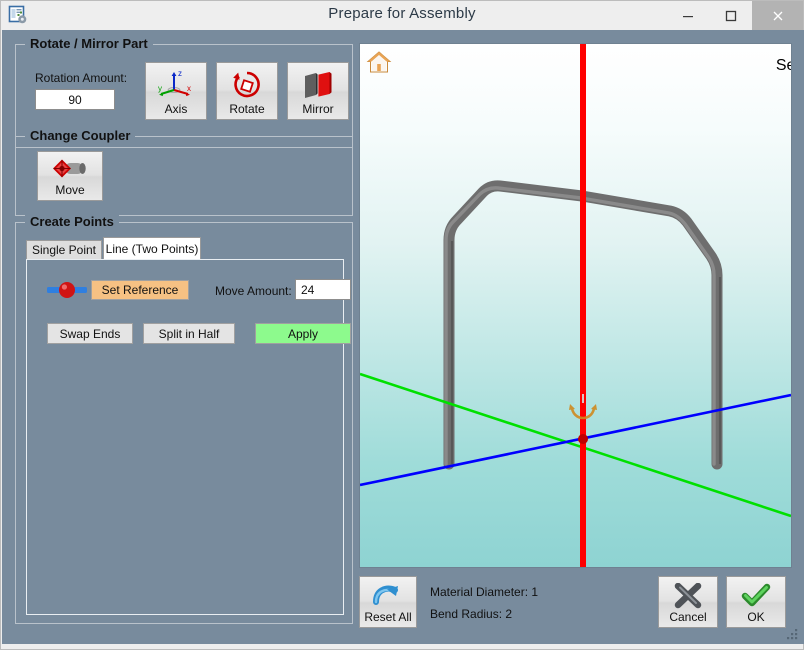 This screenshot has width=804, height=650. I want to click on tab-single-point-label: Single Point, so click(64, 250).